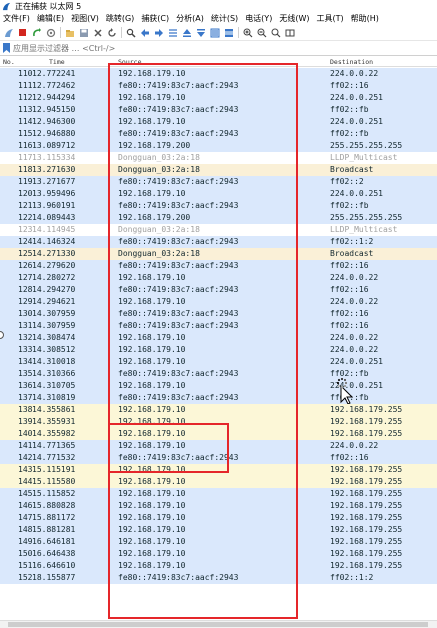 The height and width of the screenshot is (628, 437). I want to click on packet-time: 14.308474, so click(54, 337).